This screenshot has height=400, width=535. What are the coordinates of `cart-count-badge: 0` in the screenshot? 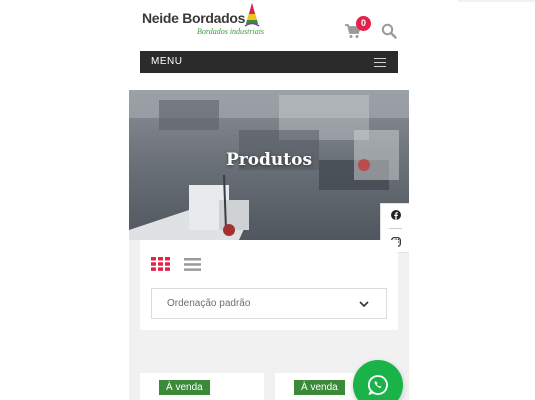 It's located at (363, 23).